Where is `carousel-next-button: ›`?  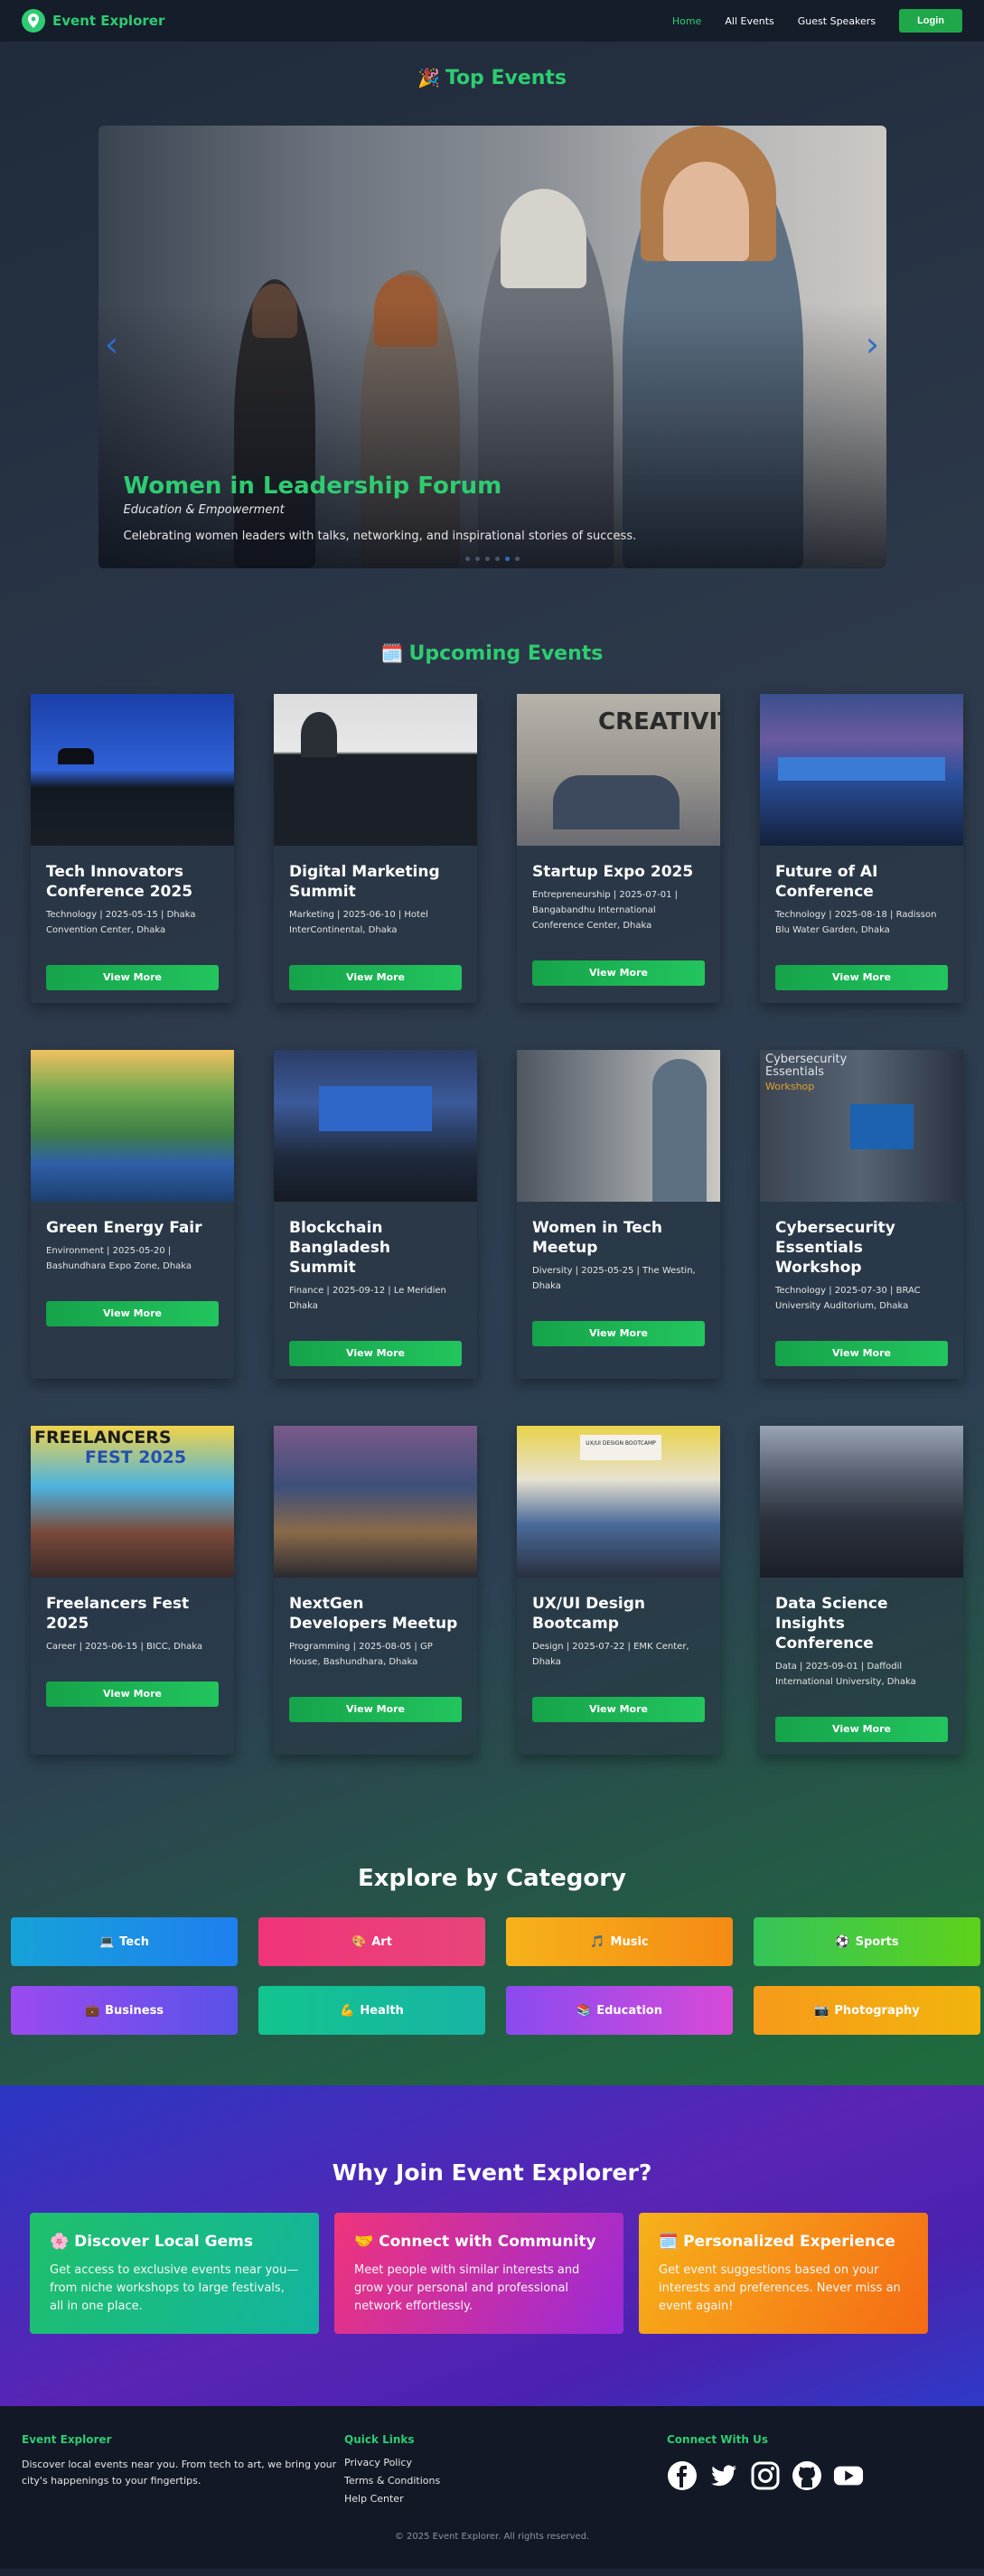
carousel-next-button: › is located at coordinates (873, 344).